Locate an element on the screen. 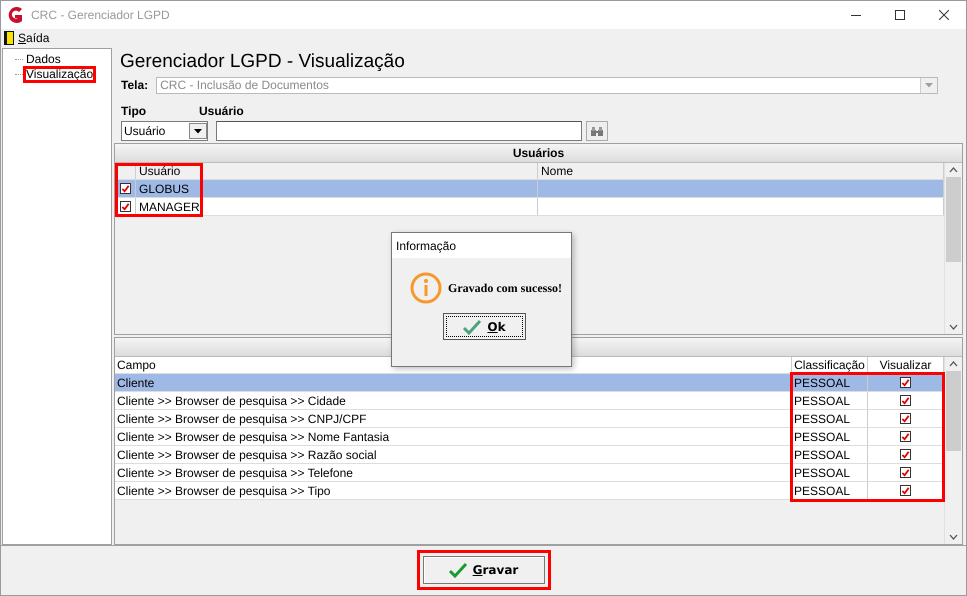  table-row: Cliente >> Browser de pesquisa >> CNPJ/CPF PESSOAL is located at coordinates (529, 419).